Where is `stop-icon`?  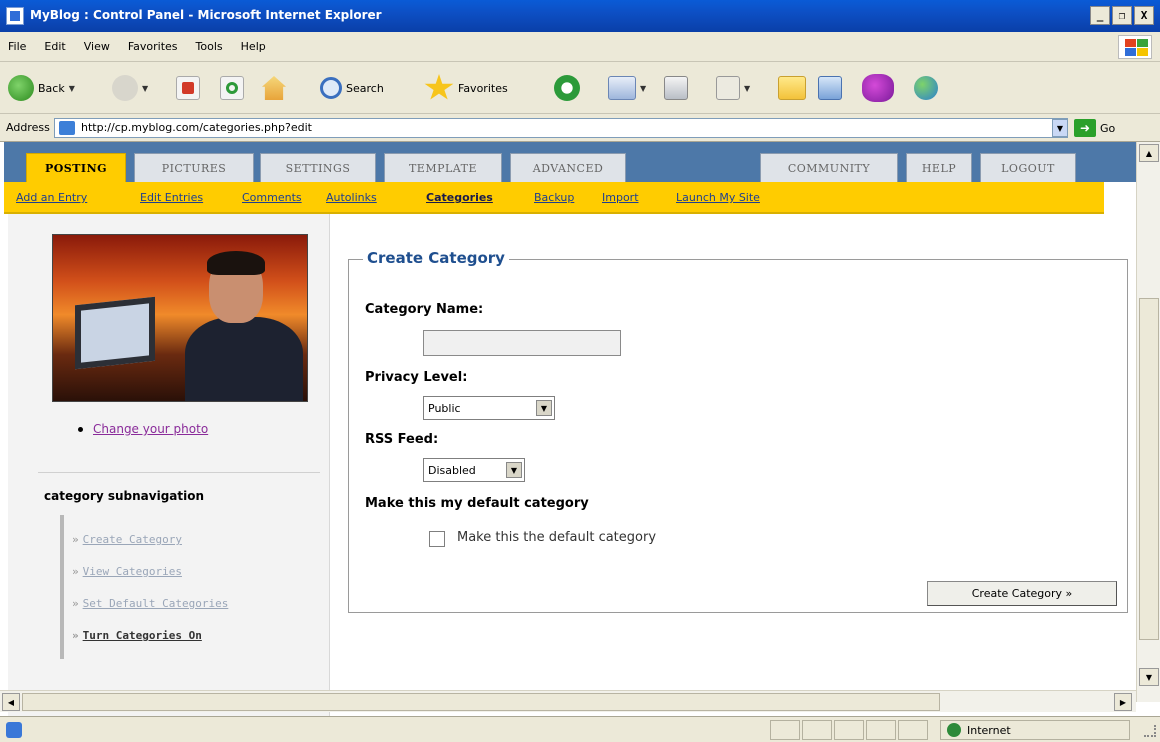
stop-icon is located at coordinates (188, 88).